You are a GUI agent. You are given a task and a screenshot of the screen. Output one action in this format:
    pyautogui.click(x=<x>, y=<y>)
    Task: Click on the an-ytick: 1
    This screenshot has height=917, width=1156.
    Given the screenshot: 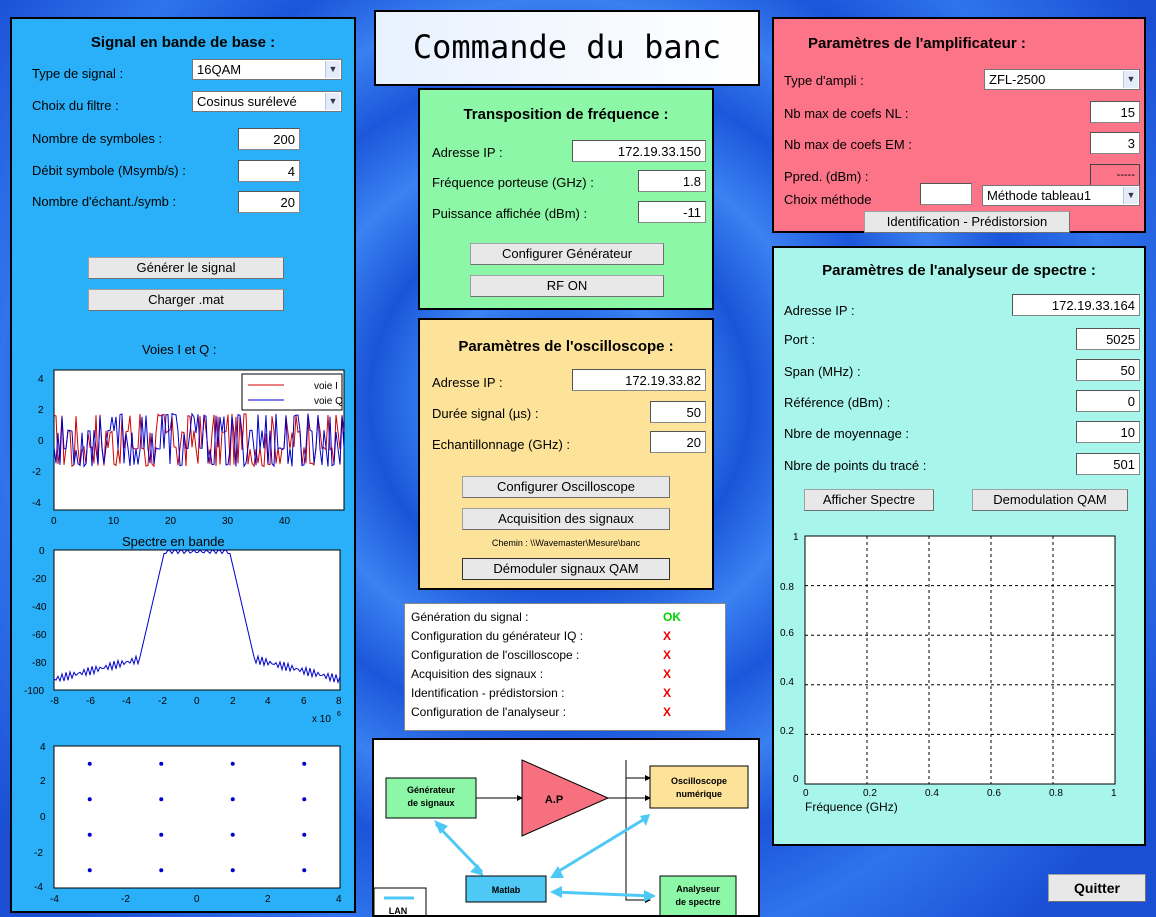 What is the action you would take?
    pyautogui.click(x=796, y=537)
    